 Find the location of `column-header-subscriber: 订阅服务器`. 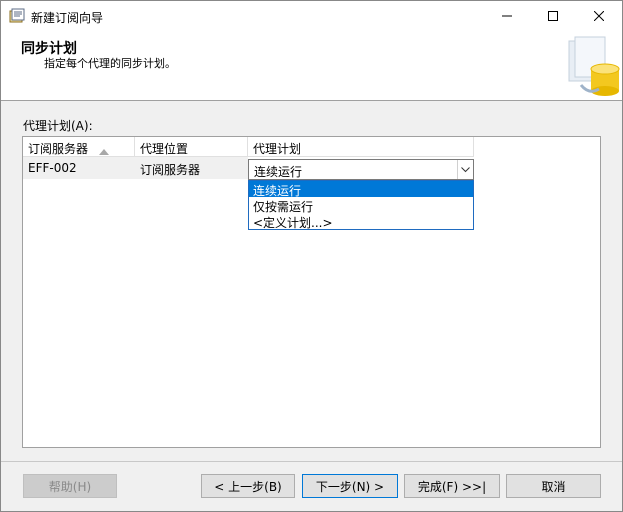

column-header-subscriber: 订阅服务器 is located at coordinates (79, 147).